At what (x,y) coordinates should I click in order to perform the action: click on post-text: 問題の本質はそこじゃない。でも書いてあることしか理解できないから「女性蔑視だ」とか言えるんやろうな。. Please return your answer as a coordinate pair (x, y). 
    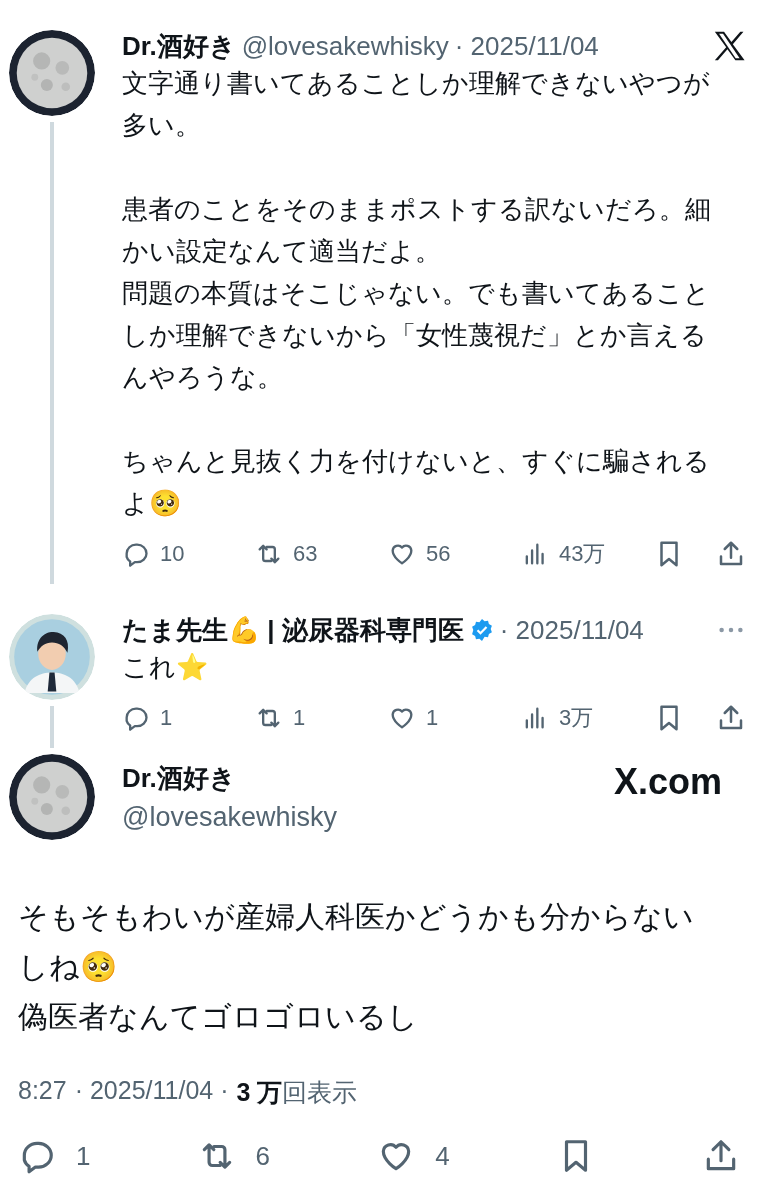
    Looking at the image, I should click on (416, 335).